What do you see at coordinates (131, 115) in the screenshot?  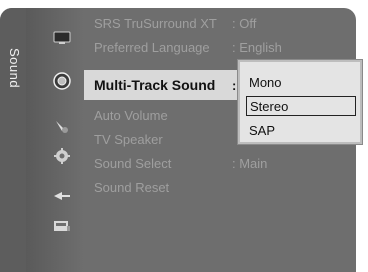 I see `menu-item-label: Auto Volume` at bounding box center [131, 115].